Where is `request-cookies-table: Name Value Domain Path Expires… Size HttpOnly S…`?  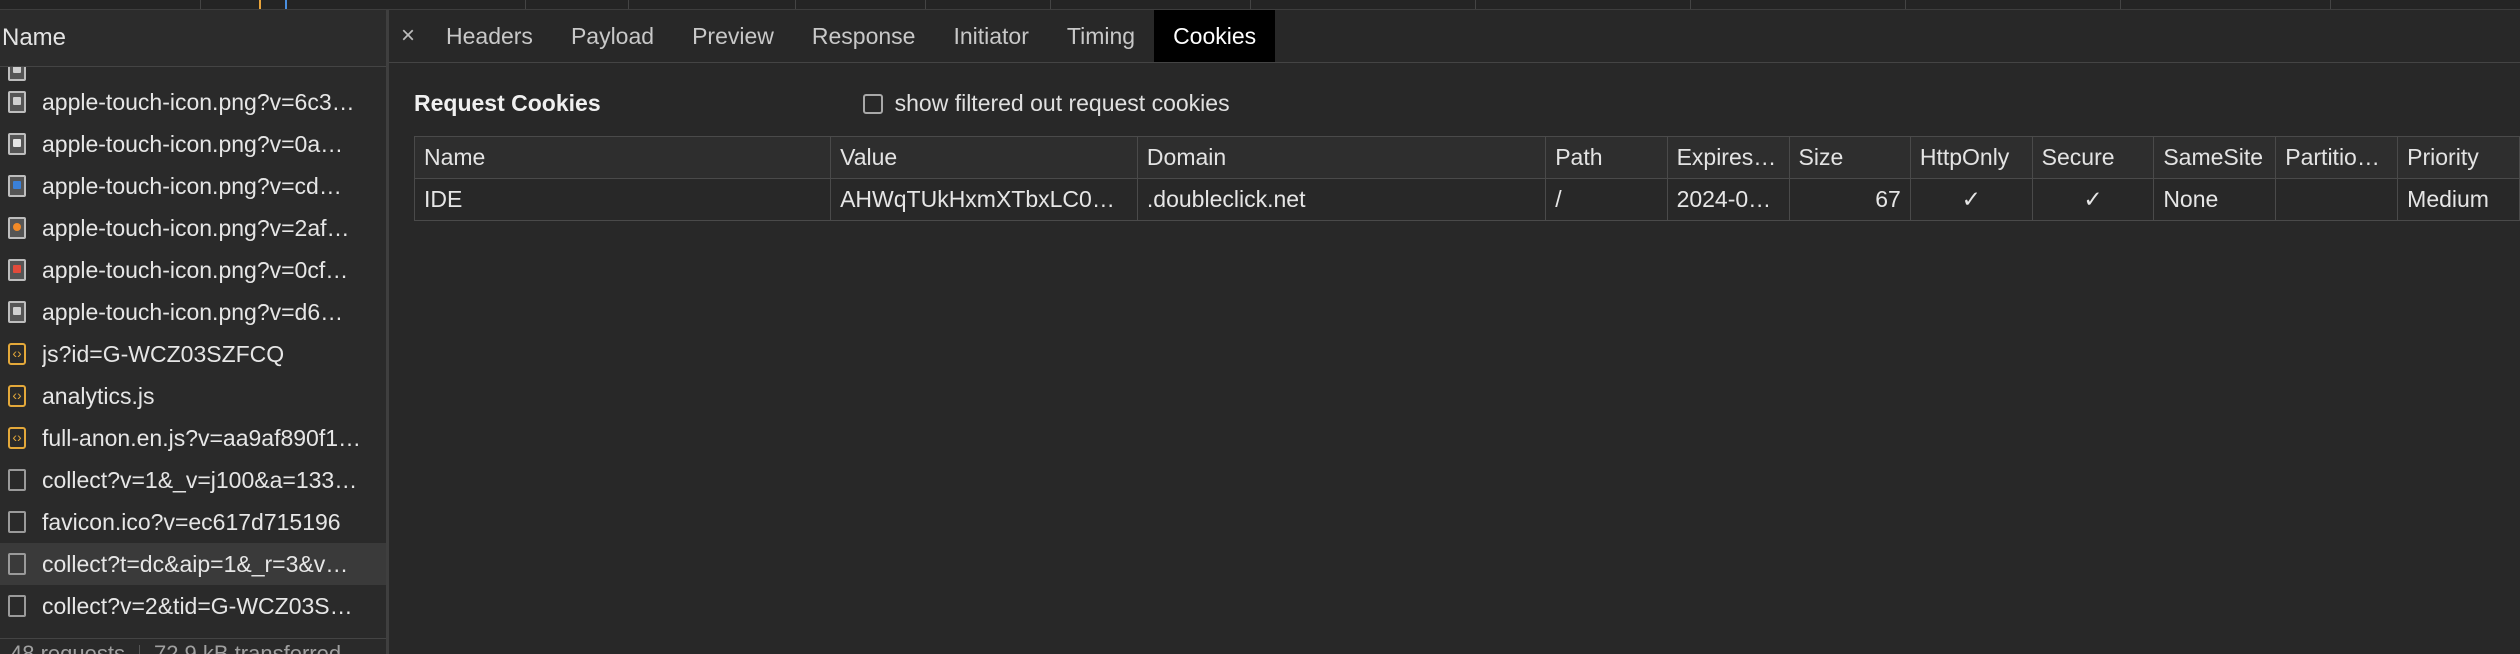
request-cookies-table: Name Value Domain Path Expires… Size HttpOnly S… is located at coordinates (1466, 178).